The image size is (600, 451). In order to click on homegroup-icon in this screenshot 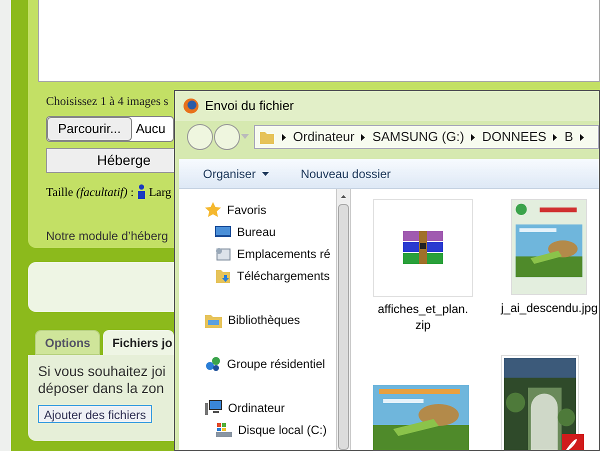, I will do `click(213, 364)`.